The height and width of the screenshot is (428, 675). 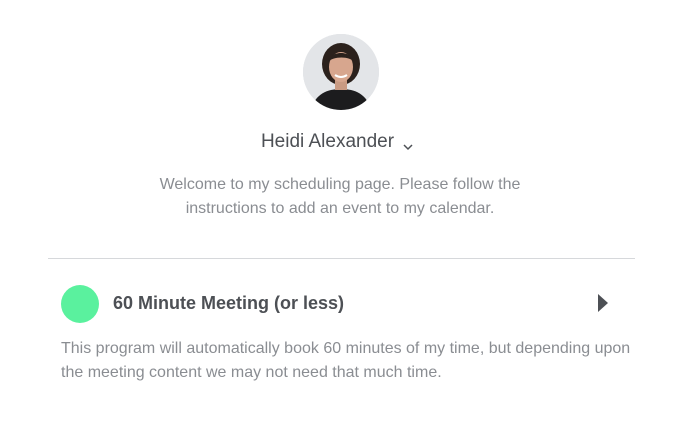 What do you see at coordinates (80, 304) in the screenshot?
I see `event-color-dot` at bounding box center [80, 304].